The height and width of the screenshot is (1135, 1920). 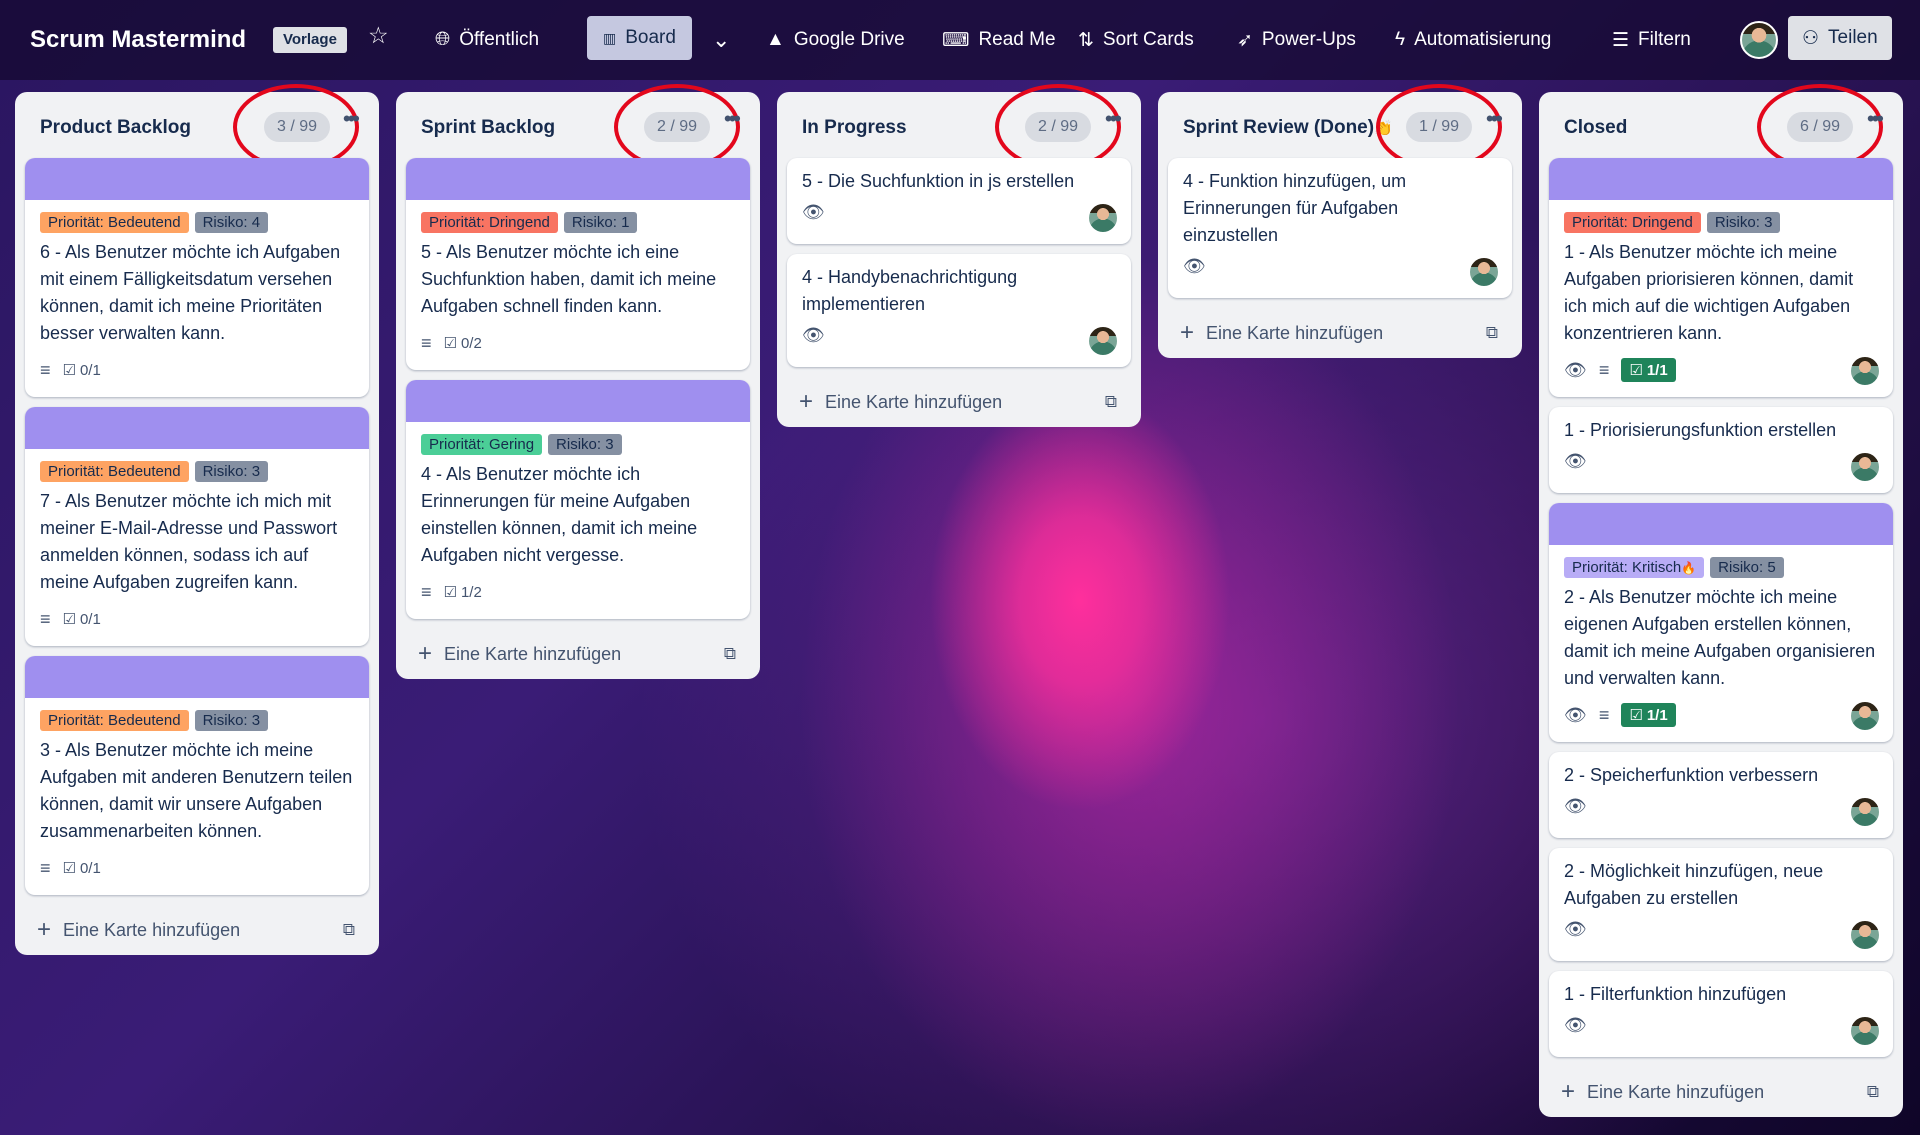 What do you see at coordinates (959, 127) in the screenshot?
I see `list-header: In Progress 2 / 99 •••` at bounding box center [959, 127].